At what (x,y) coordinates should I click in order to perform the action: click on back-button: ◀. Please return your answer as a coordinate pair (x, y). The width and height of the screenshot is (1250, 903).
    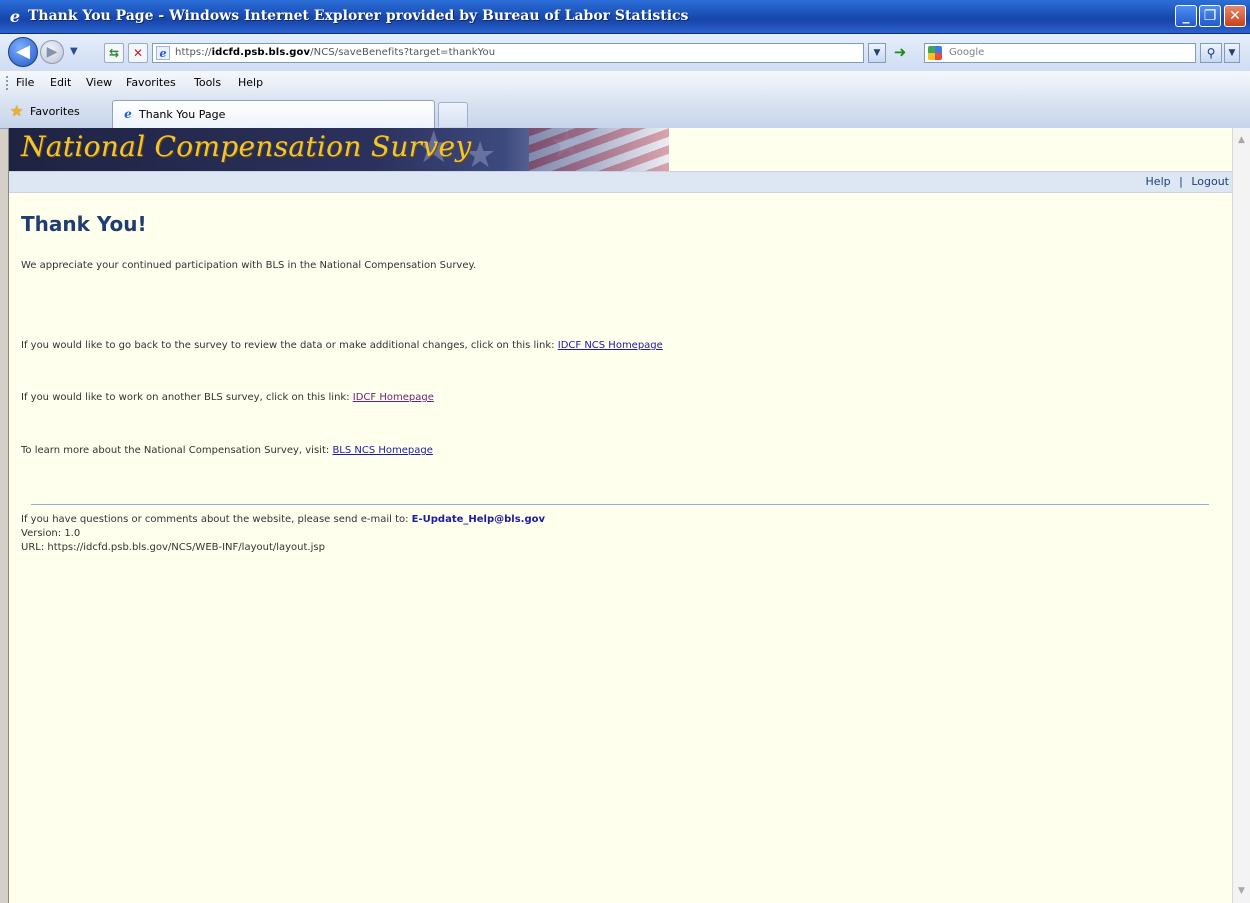
    Looking at the image, I should click on (23, 52).